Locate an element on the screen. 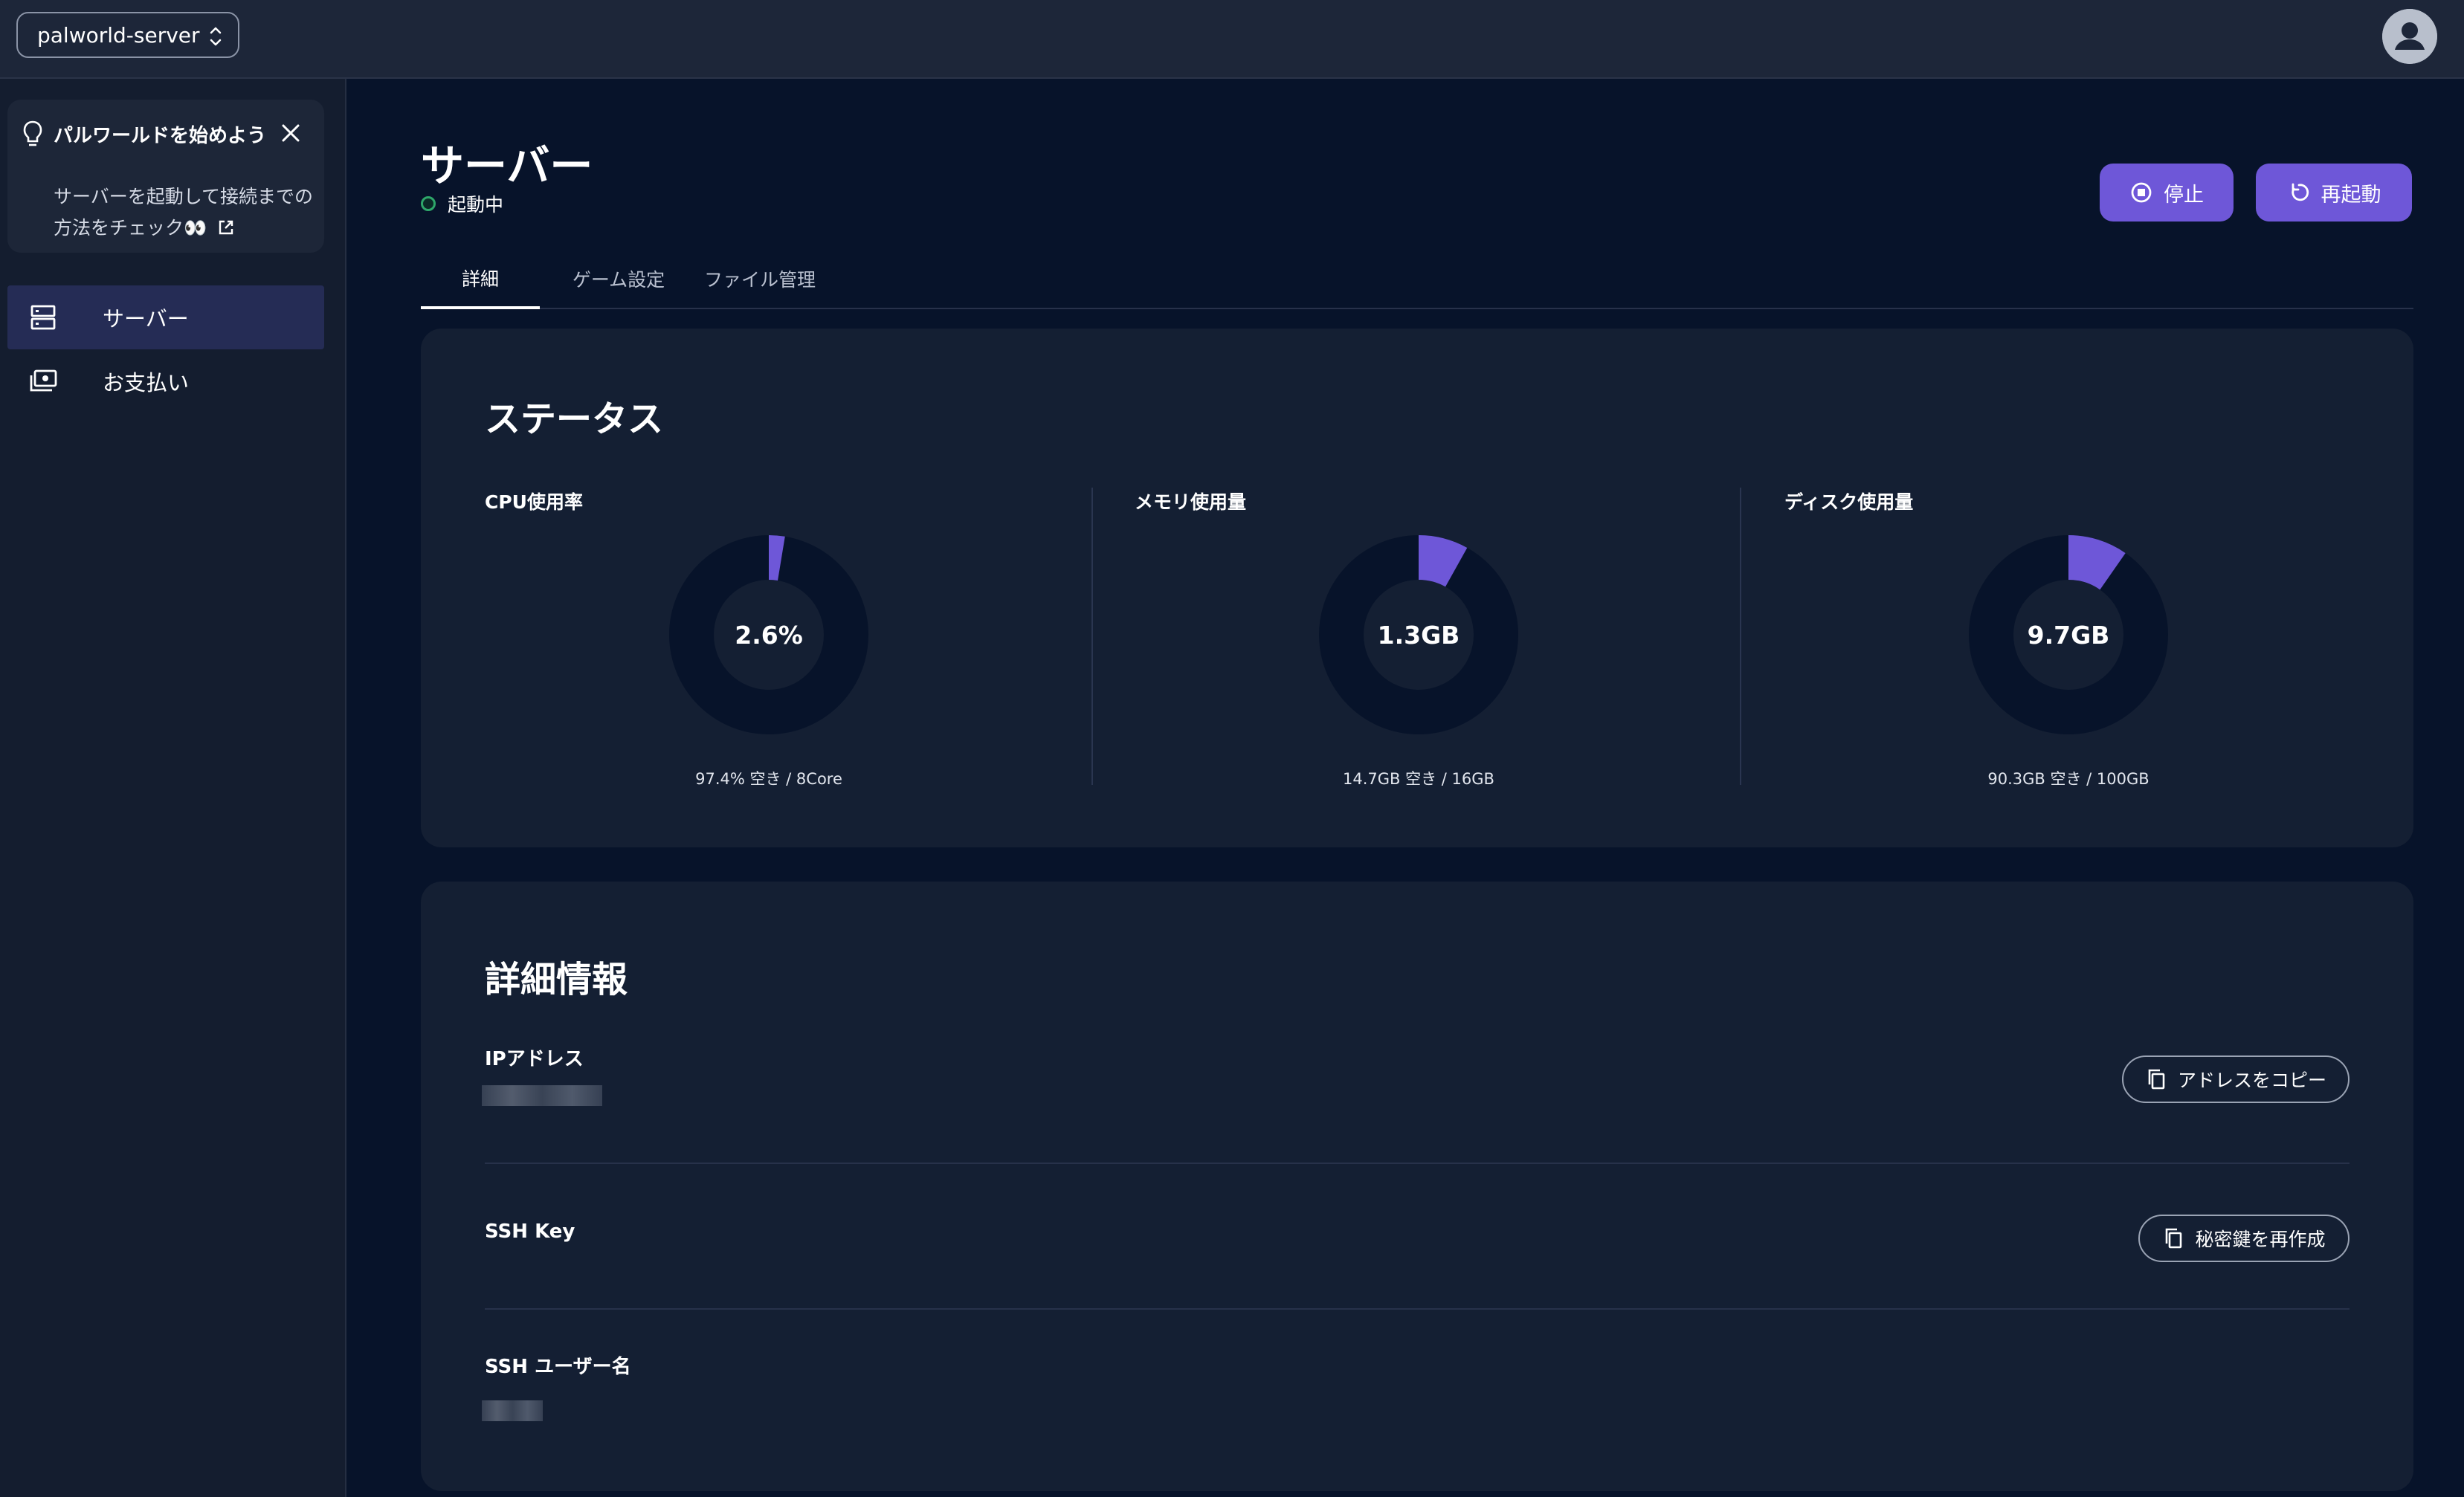 This screenshot has height=1497, width=2464. metric-label: ディスク使用量 is located at coordinates (1849, 502).